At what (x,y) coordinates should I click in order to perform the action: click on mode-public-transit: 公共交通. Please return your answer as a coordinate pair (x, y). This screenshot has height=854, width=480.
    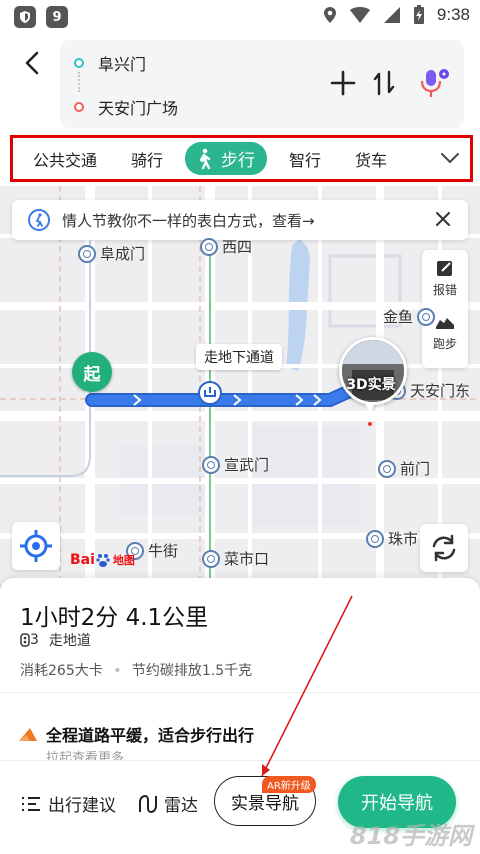
    Looking at the image, I should click on (65, 159).